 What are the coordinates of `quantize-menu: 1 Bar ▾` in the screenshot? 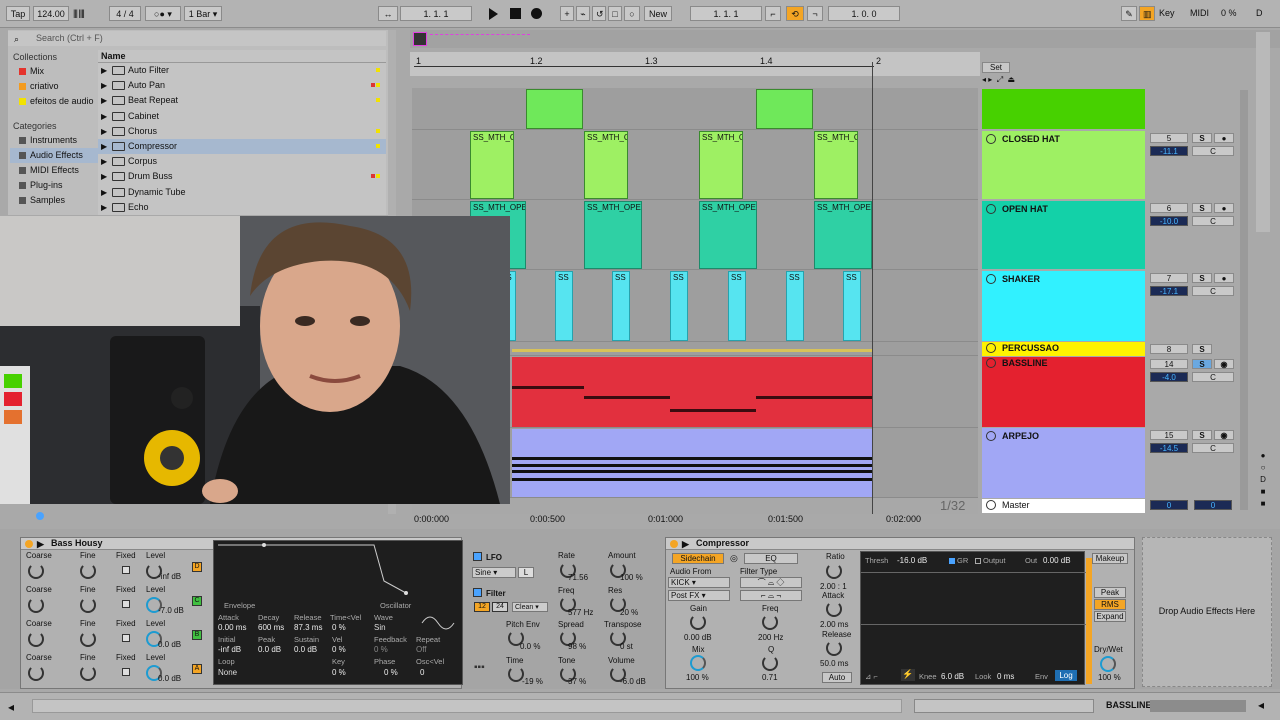 It's located at (203, 13).